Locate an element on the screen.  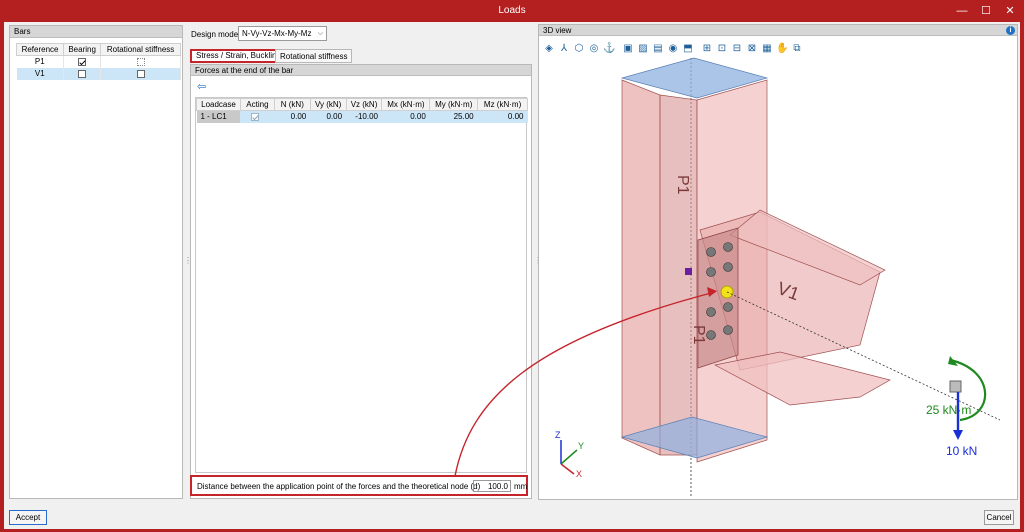
cancel-button: Cancel is located at coordinates (999, 517).